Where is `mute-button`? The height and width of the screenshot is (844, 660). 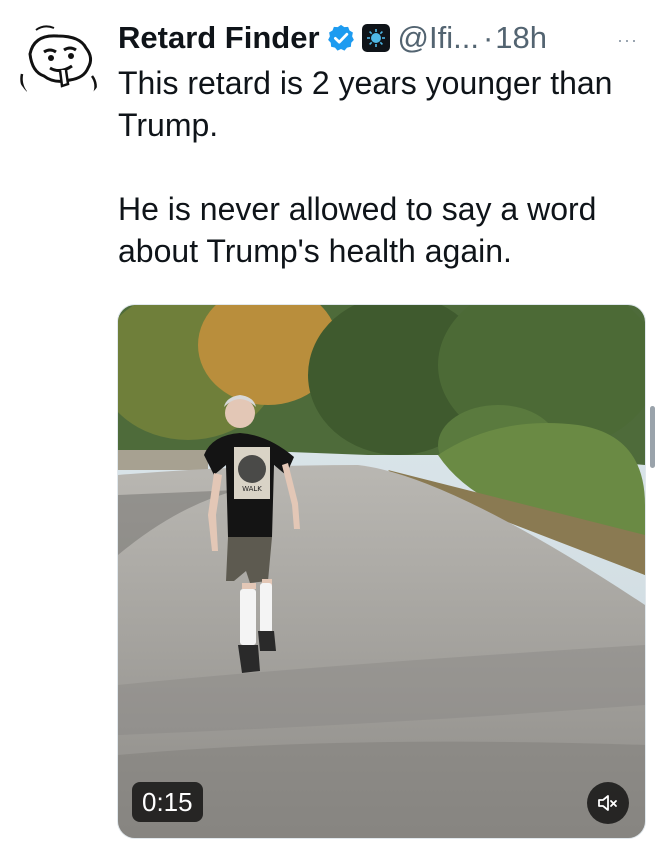
mute-button is located at coordinates (608, 803).